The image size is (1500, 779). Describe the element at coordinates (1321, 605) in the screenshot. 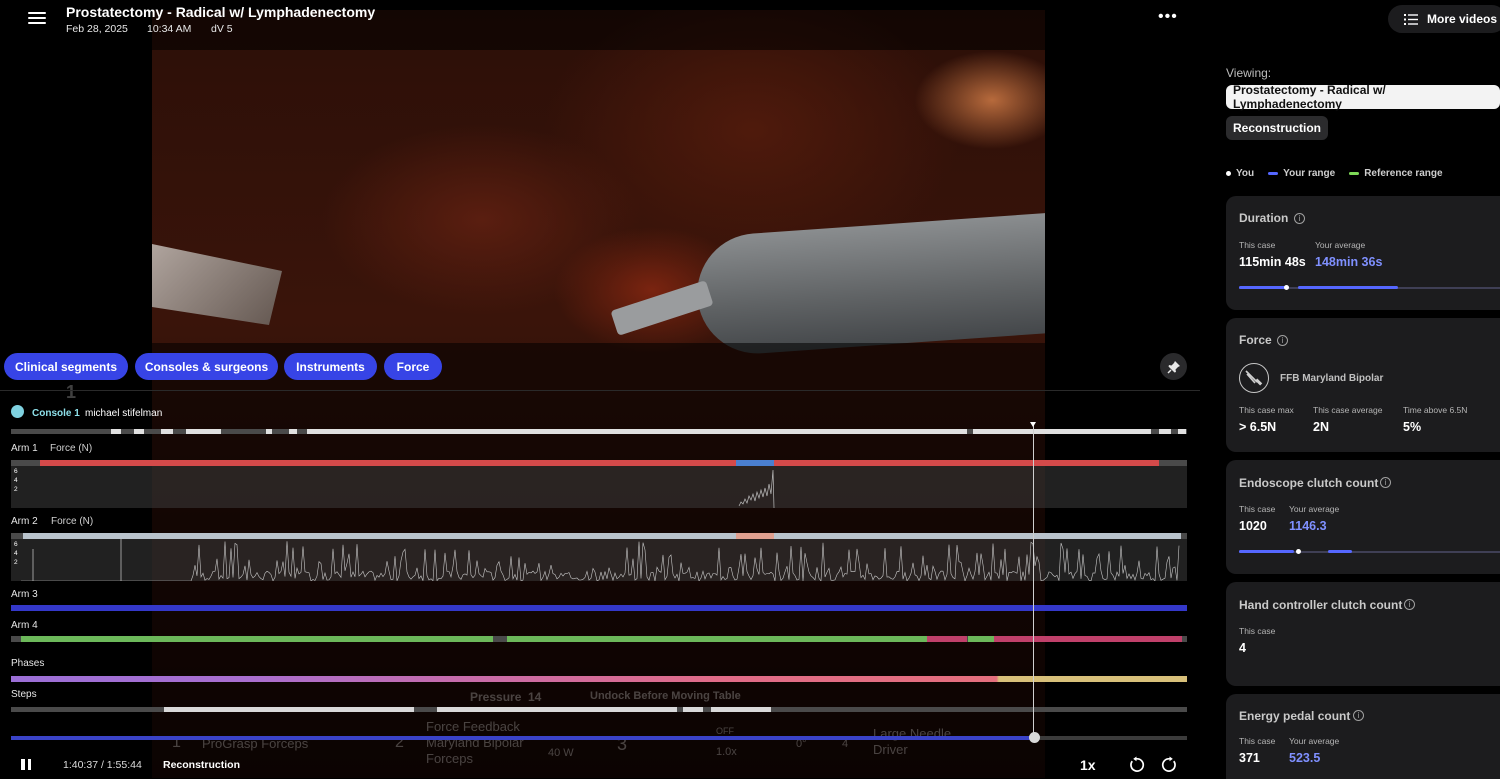

I see `hand-controller-title: Hand controller clutch count` at that location.